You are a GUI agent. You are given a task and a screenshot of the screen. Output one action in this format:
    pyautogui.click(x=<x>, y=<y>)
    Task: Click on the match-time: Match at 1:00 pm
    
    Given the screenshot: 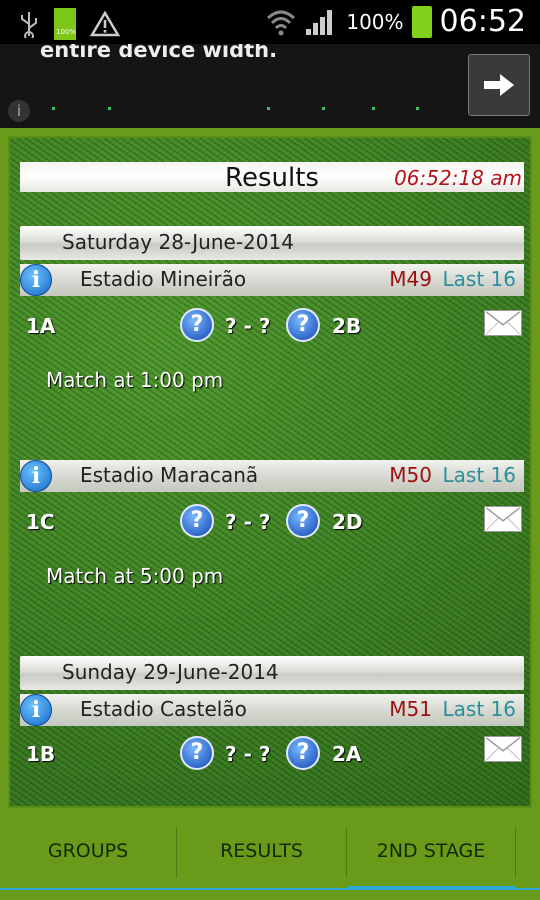 What is the action you would take?
    pyautogui.click(x=135, y=380)
    